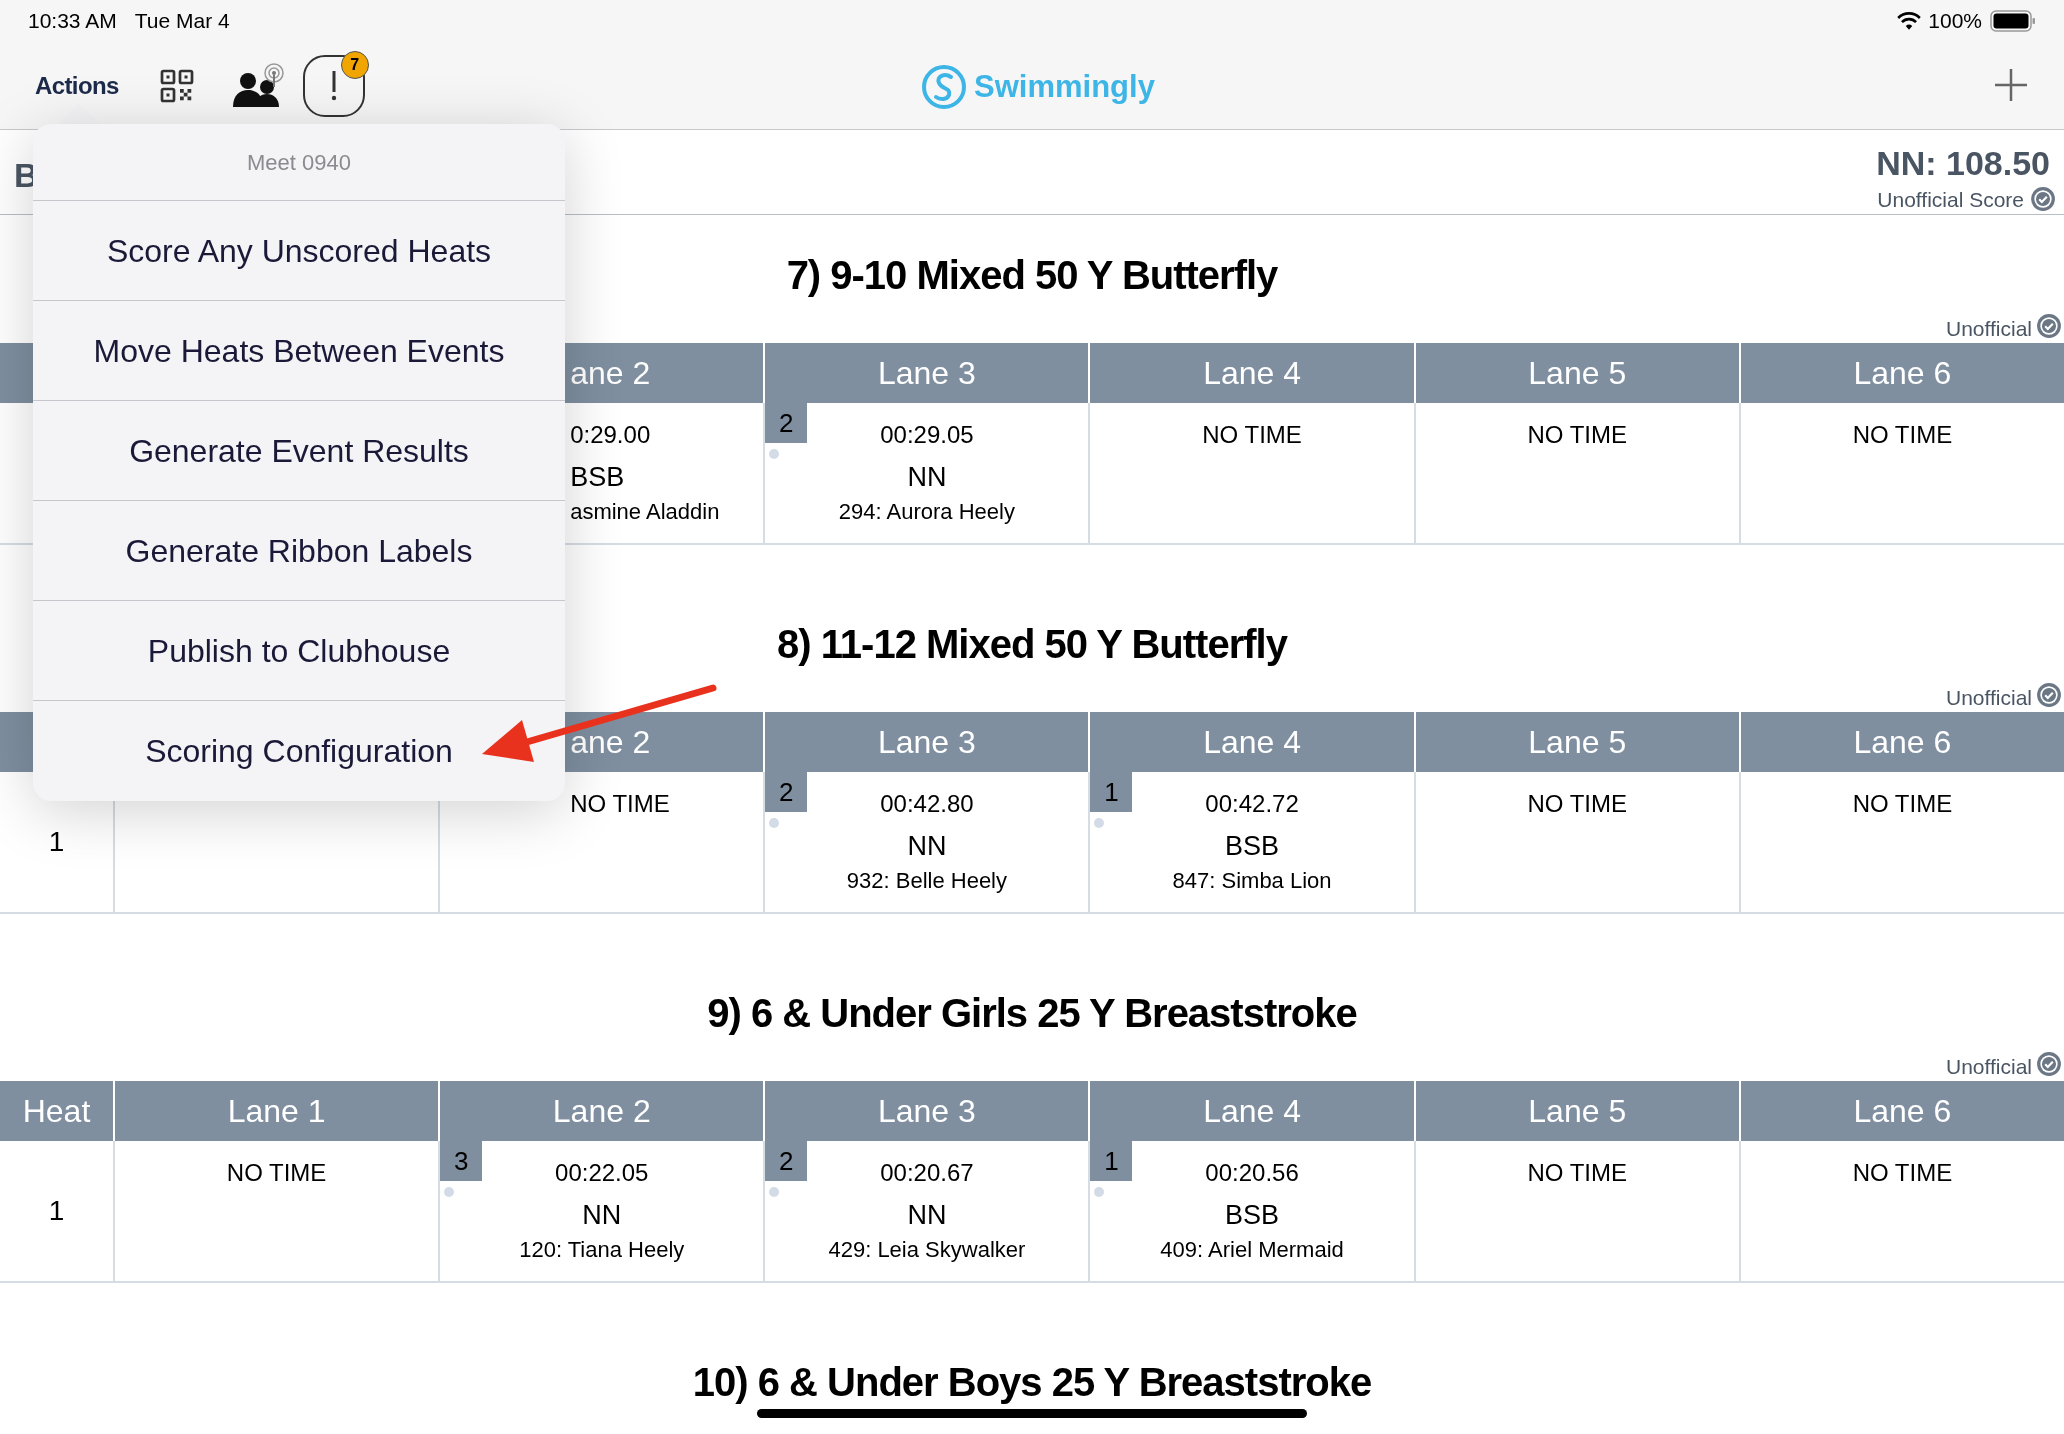 The width and height of the screenshot is (2064, 1434). Describe the element at coordinates (299, 651) in the screenshot. I see `menu-item: Publish to Clubhouse` at that location.